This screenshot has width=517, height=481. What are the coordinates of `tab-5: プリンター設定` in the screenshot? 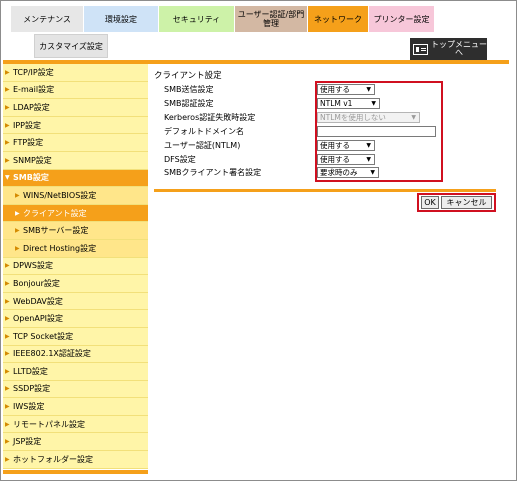 It's located at (402, 19).